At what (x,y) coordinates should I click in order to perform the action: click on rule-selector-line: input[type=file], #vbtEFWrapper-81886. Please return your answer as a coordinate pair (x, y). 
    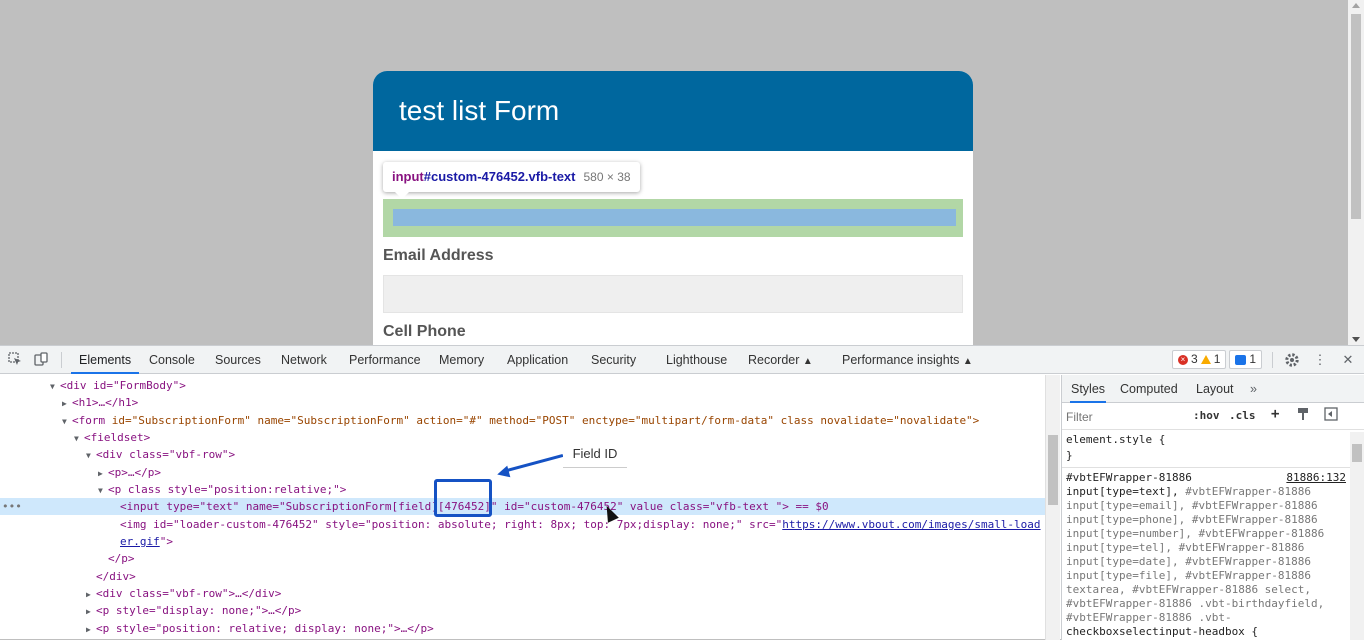
    Looking at the image, I should click on (1213, 576).